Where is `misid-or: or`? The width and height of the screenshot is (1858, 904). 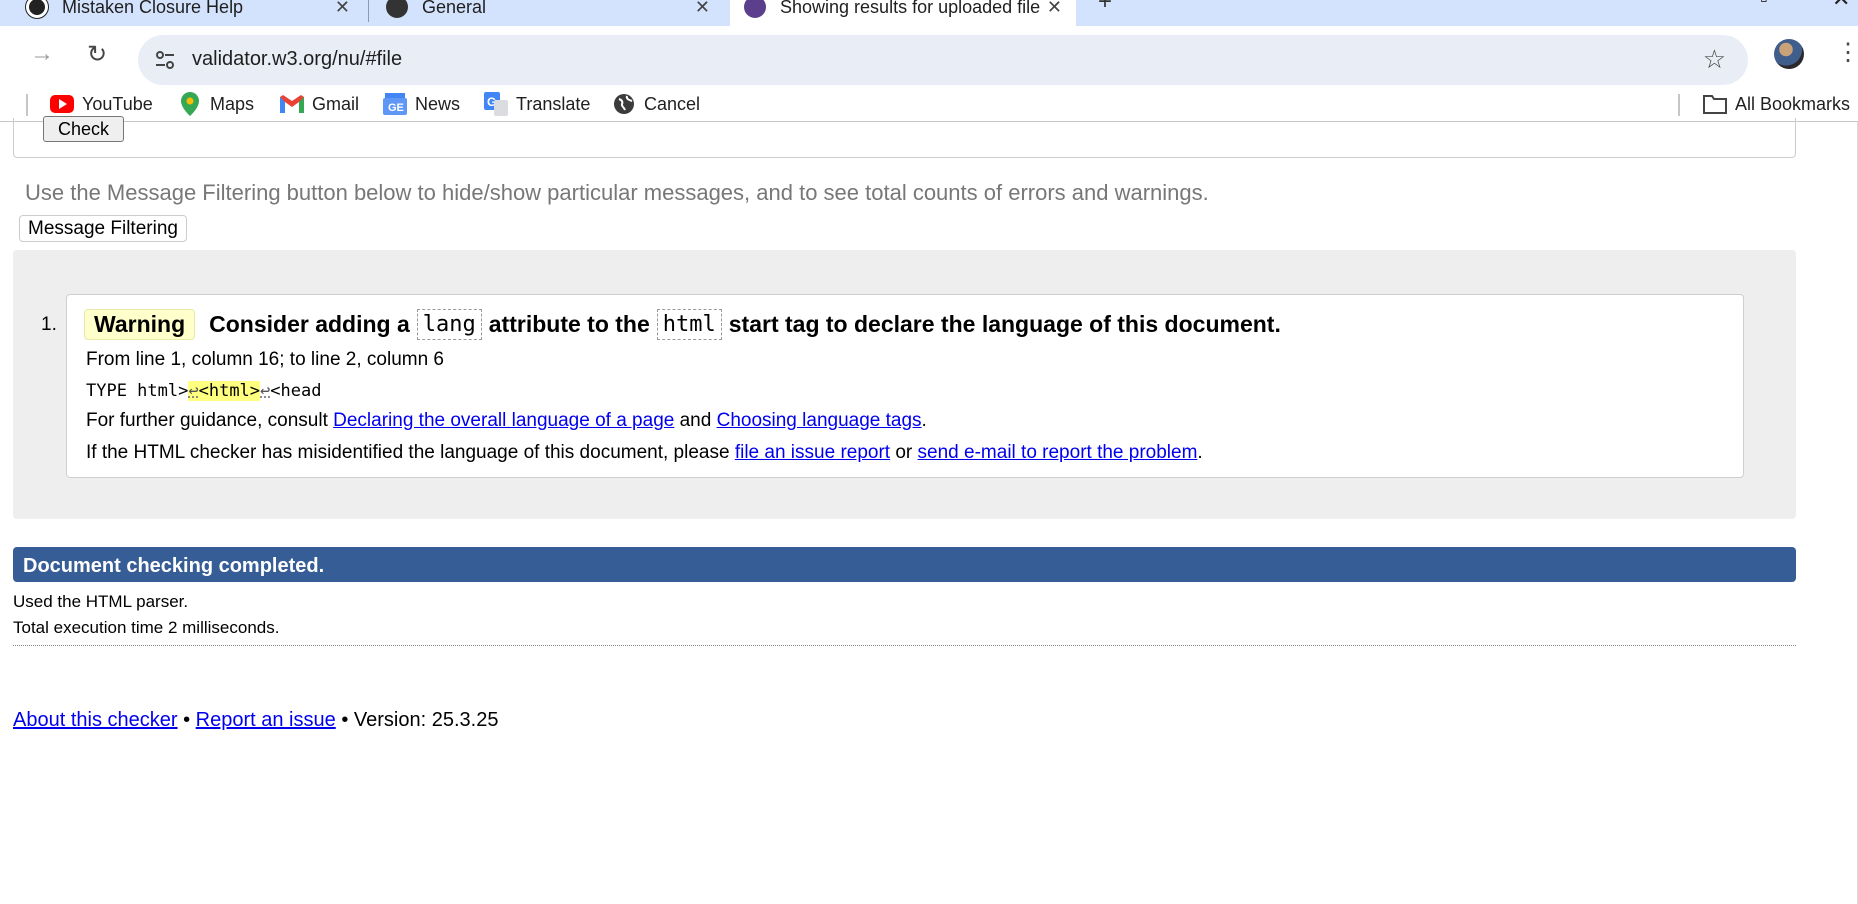
misid-or: or is located at coordinates (904, 452).